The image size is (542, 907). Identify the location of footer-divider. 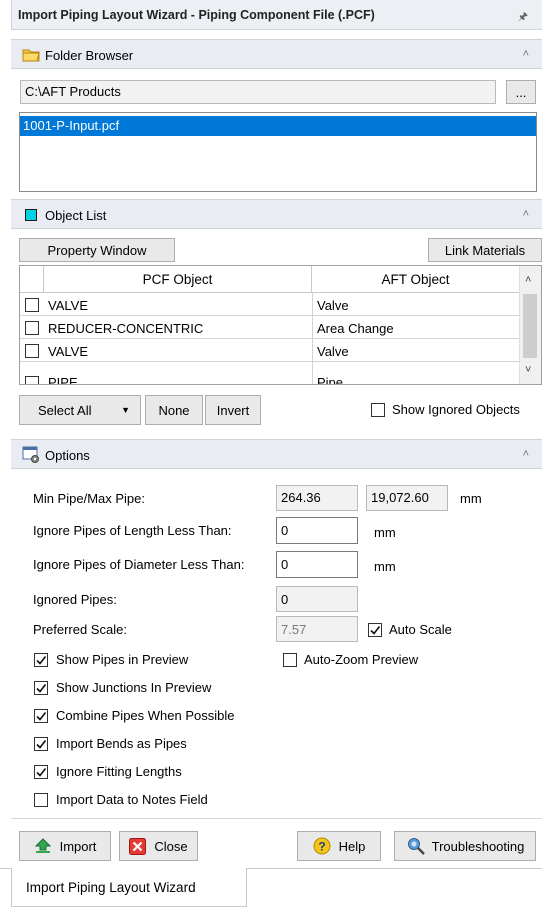
(276, 818).